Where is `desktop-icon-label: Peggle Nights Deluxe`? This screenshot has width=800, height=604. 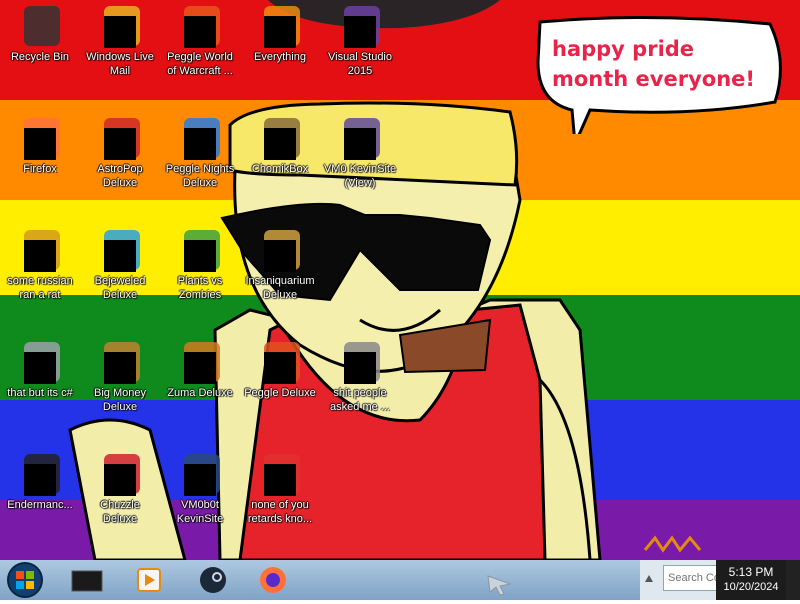 desktop-icon-label: Peggle Nights Deluxe is located at coordinates (200, 176).